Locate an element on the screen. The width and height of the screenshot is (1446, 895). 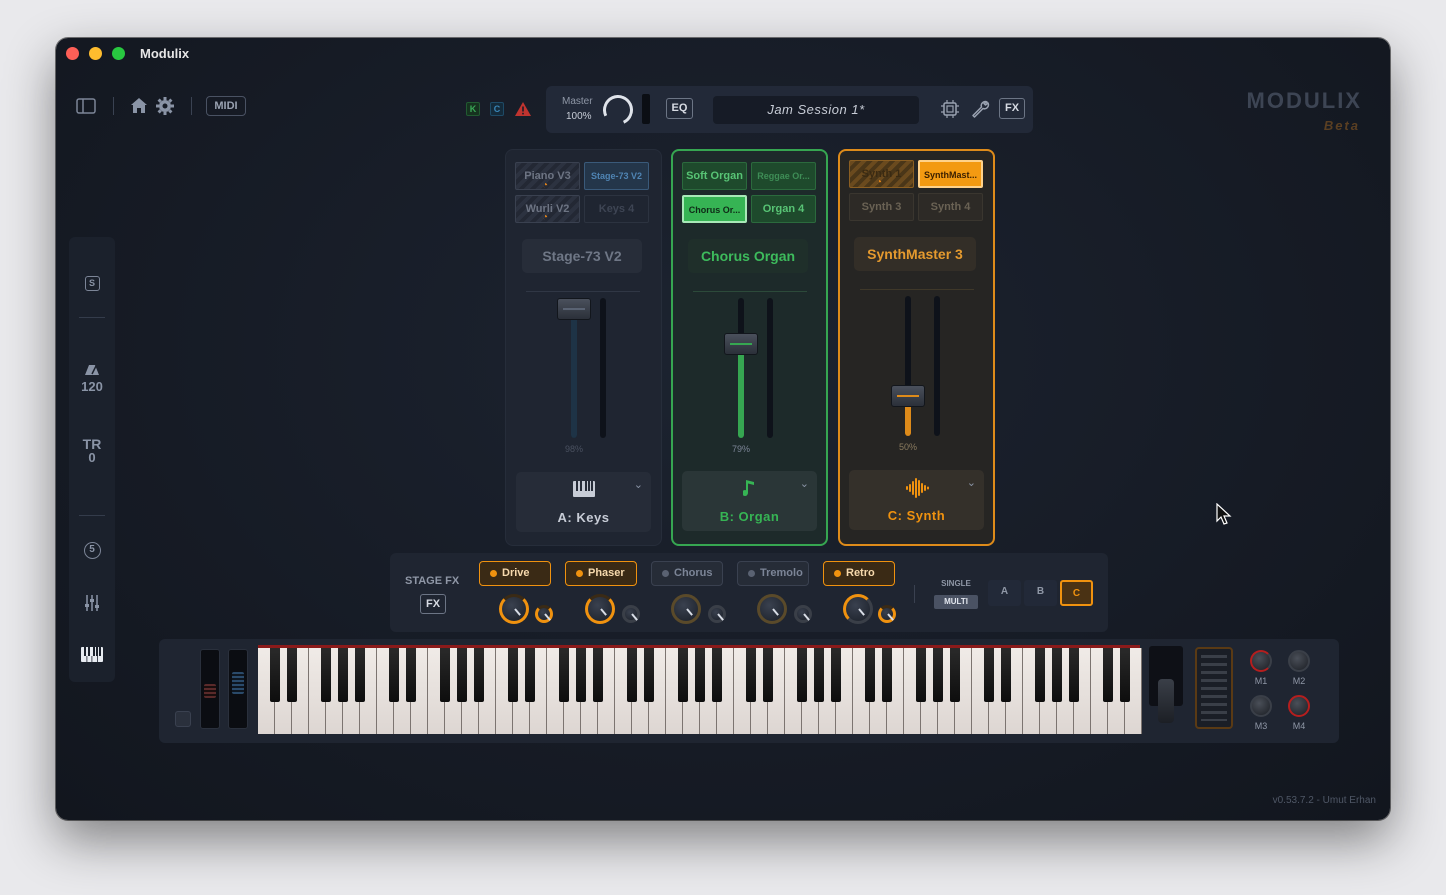
phaser-link-icon is located at coordinates (631, 614).